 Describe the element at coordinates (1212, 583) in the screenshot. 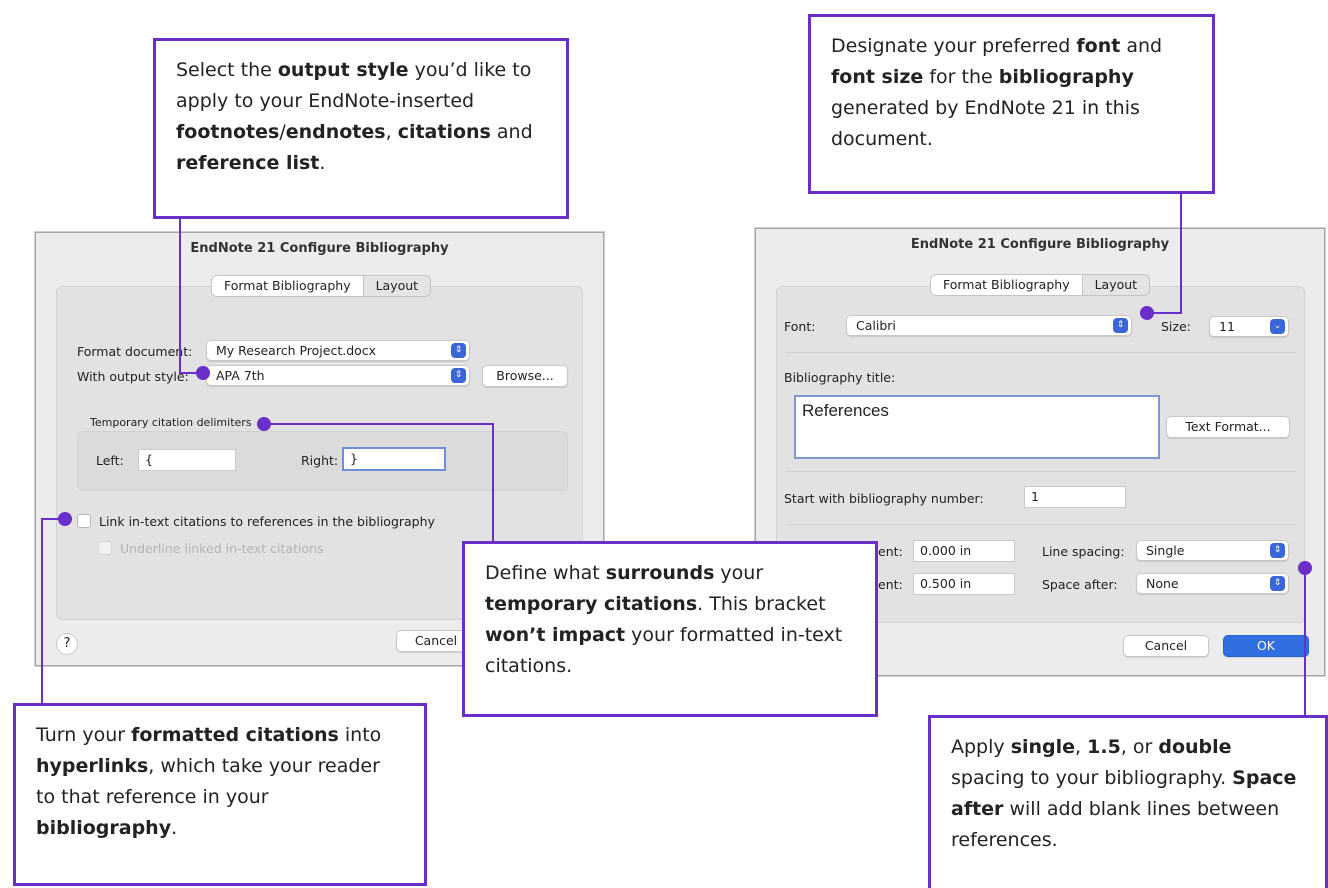

I see `space-after-select: None ⇕` at that location.